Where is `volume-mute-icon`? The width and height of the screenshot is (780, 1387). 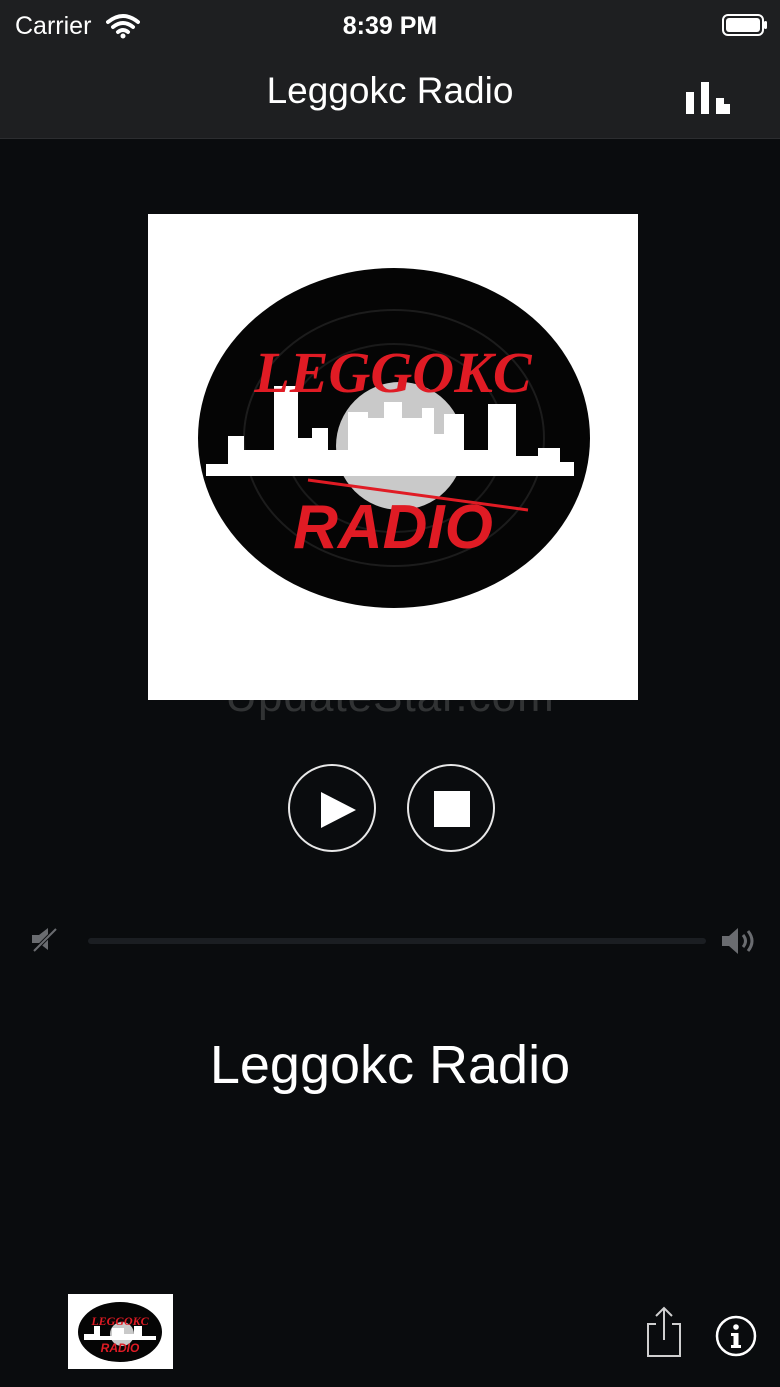 volume-mute-icon is located at coordinates (45, 940).